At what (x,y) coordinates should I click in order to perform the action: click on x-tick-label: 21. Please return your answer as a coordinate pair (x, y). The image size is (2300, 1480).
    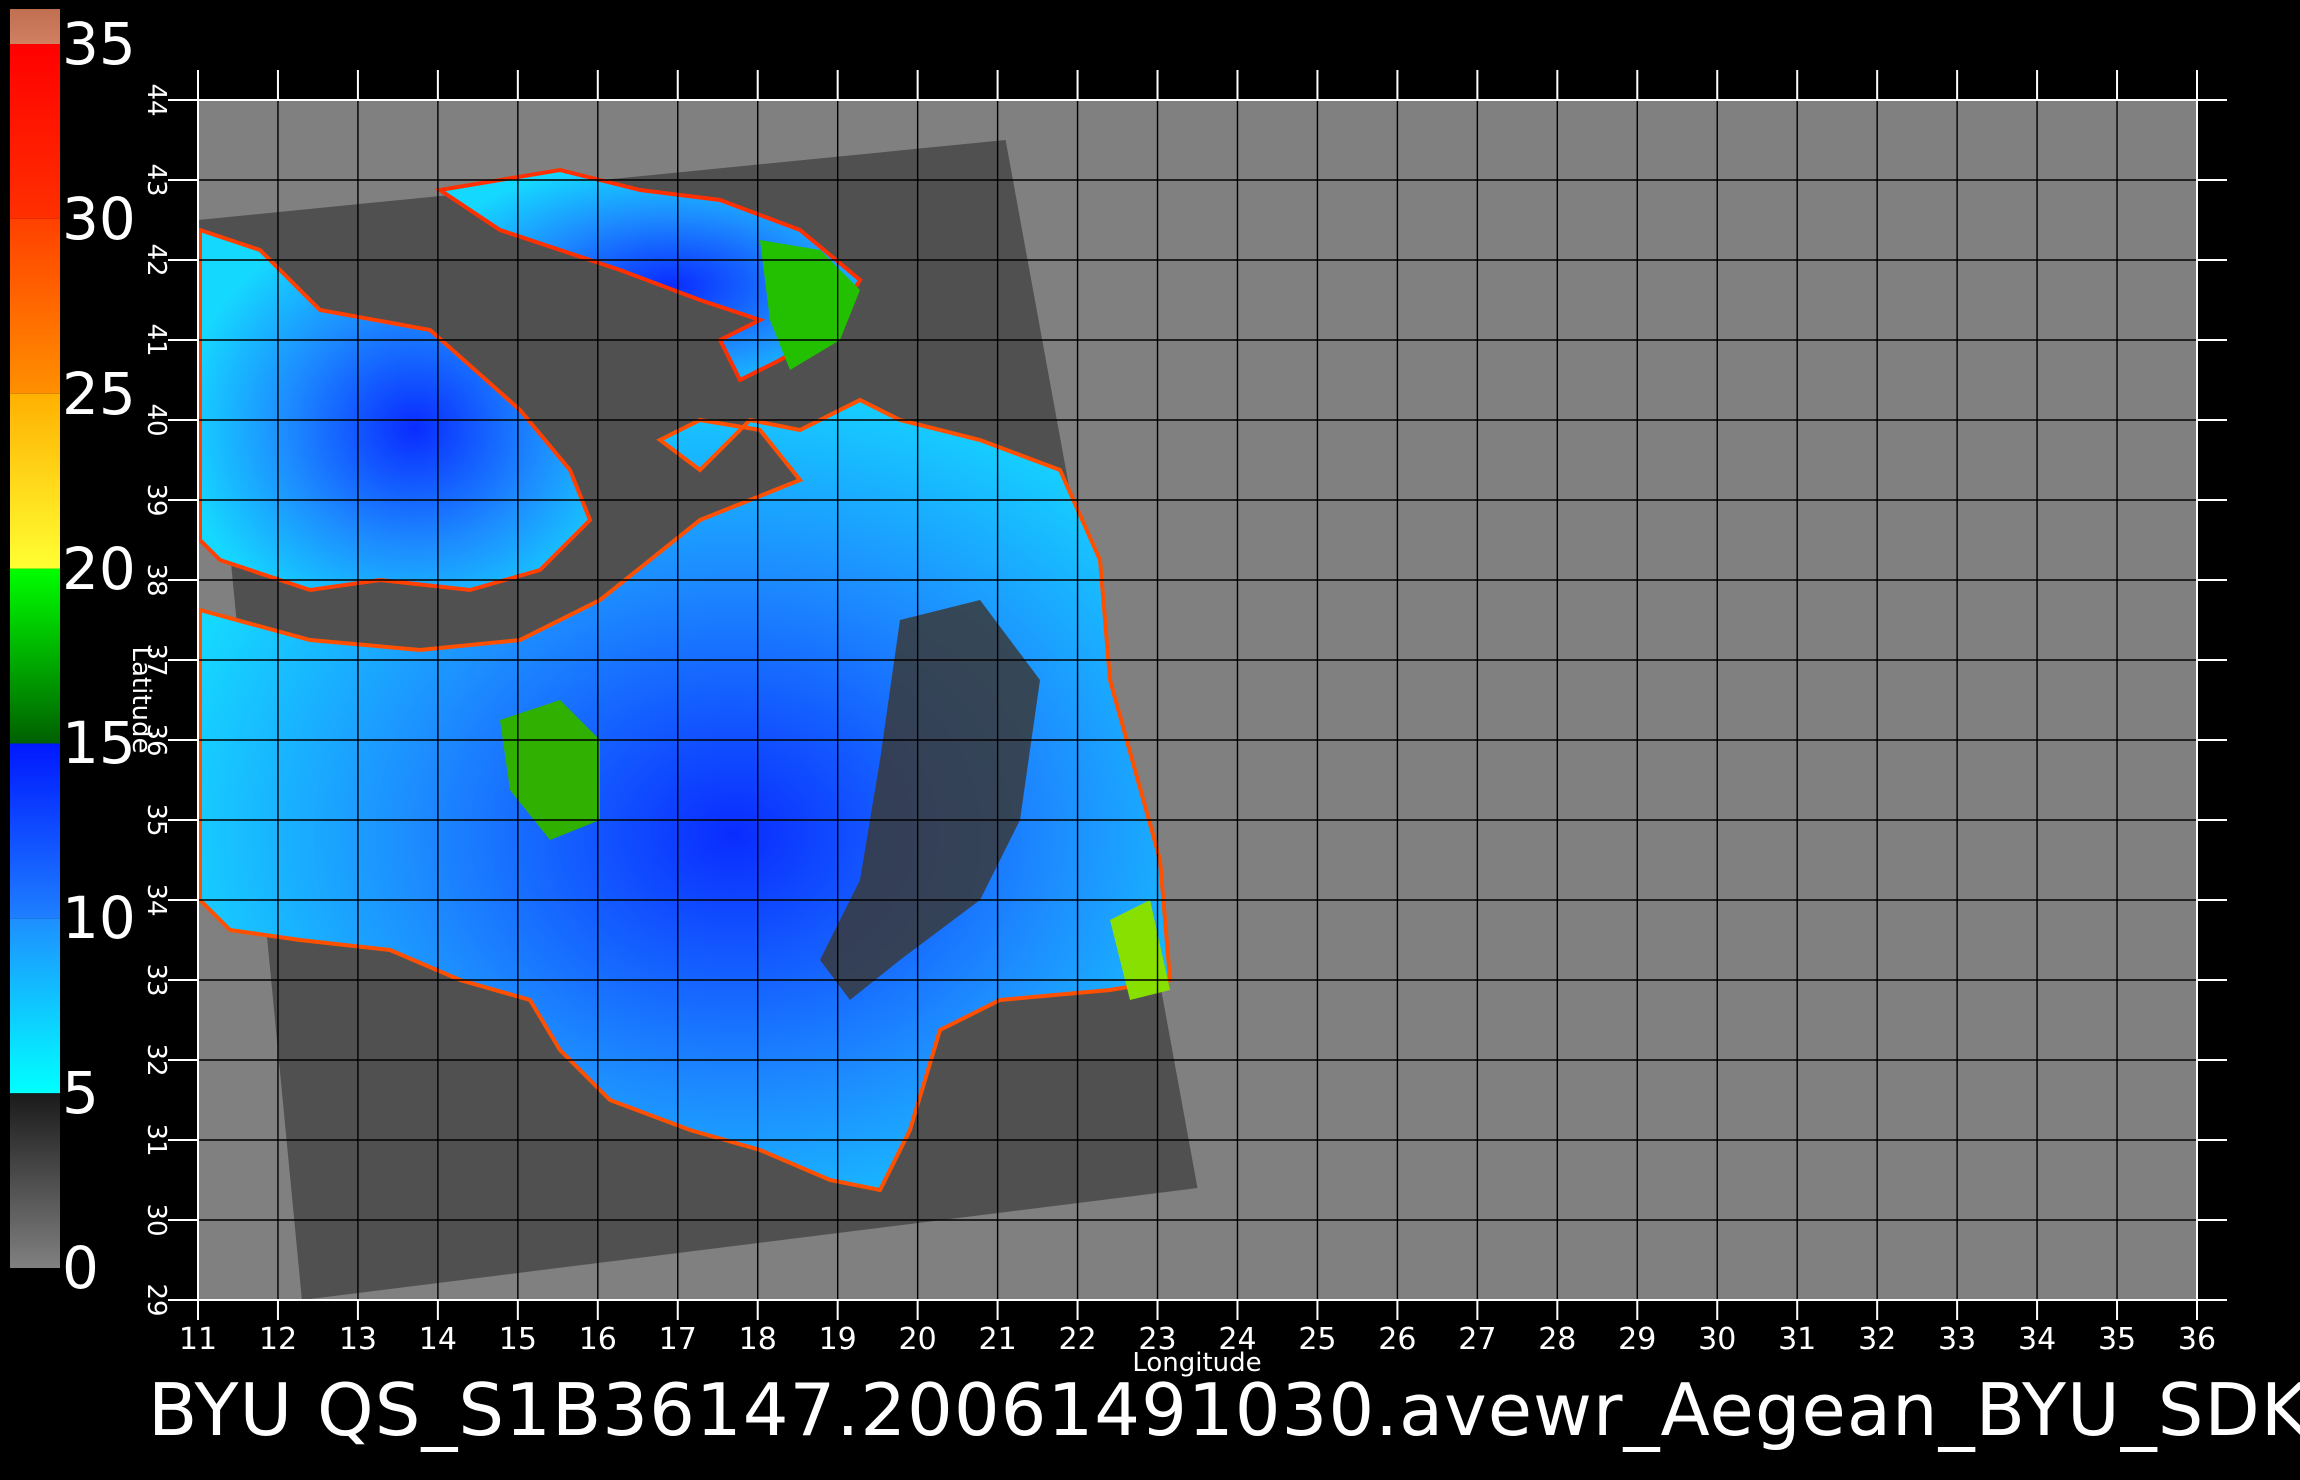
    Looking at the image, I should click on (997, 1339).